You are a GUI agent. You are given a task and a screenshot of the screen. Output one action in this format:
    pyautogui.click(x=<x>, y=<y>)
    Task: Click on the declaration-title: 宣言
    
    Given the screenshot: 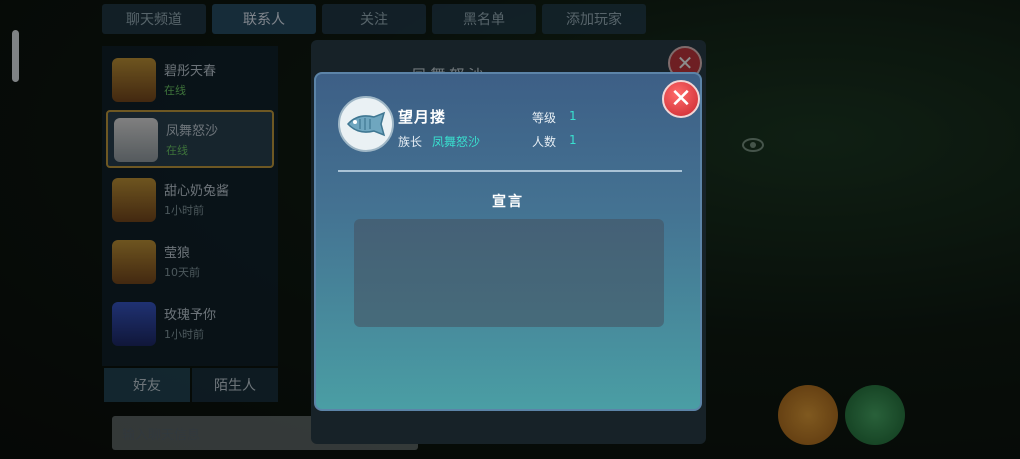 What is the action you would take?
    pyautogui.click(x=508, y=202)
    